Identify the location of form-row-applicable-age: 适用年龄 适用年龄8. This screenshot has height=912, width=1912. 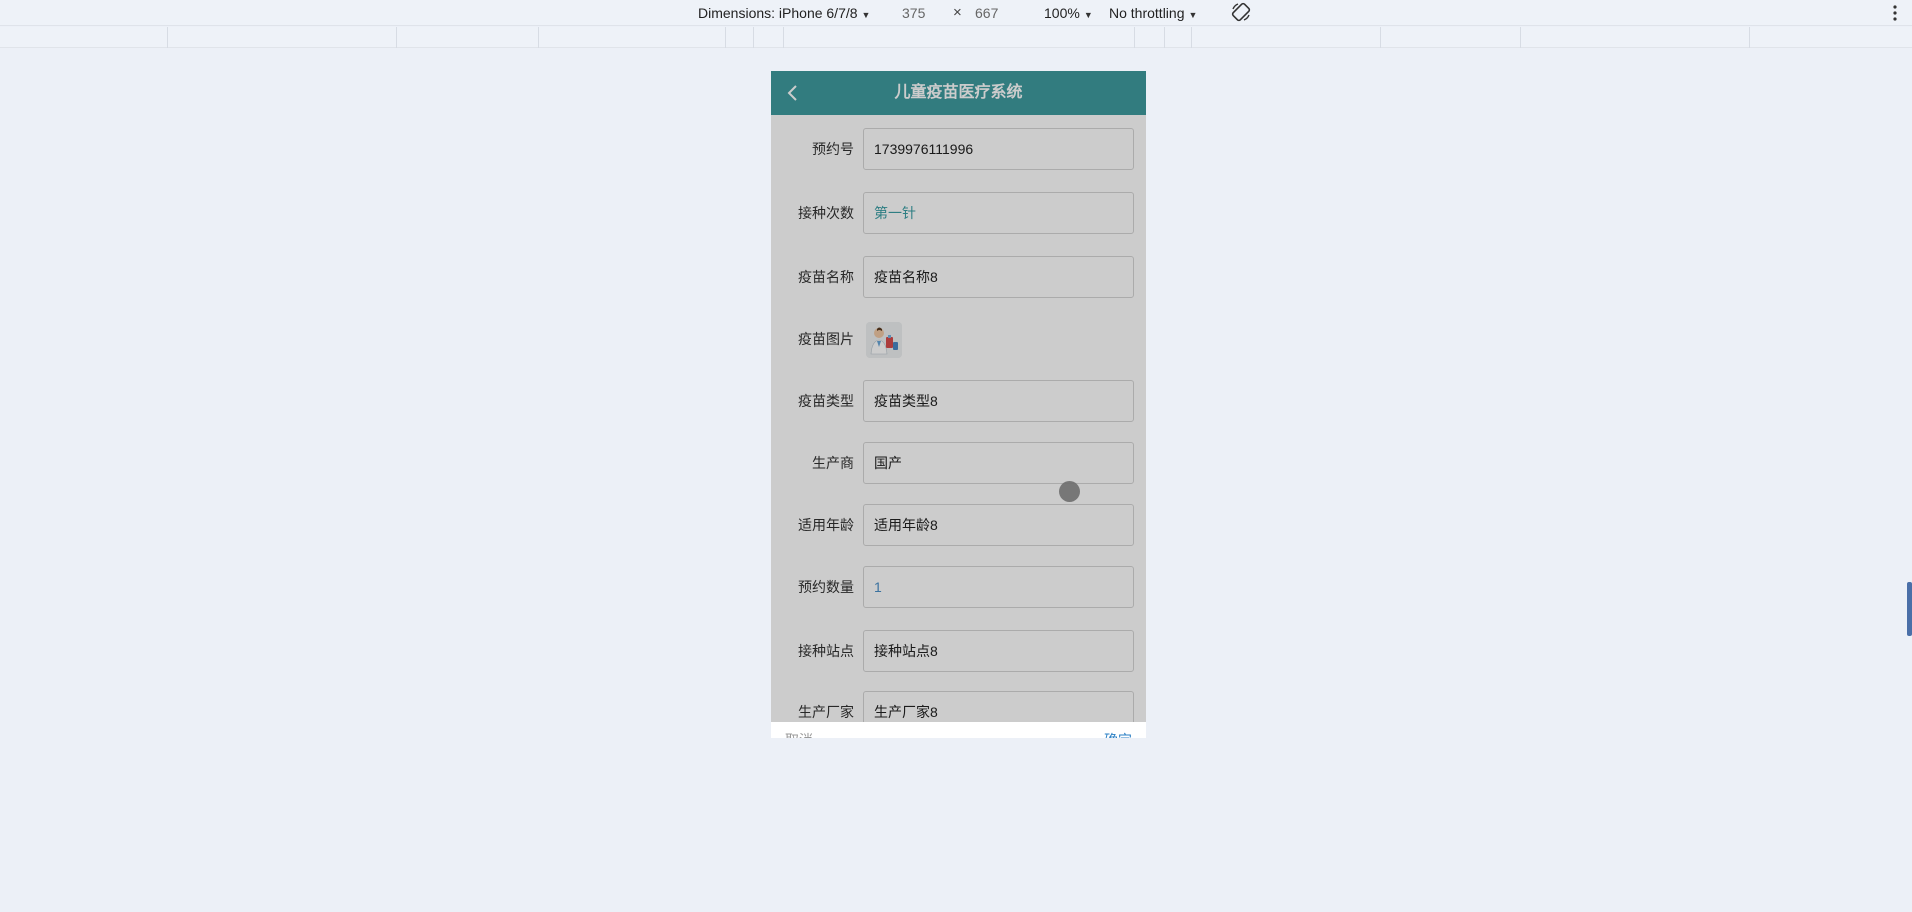
(958, 525).